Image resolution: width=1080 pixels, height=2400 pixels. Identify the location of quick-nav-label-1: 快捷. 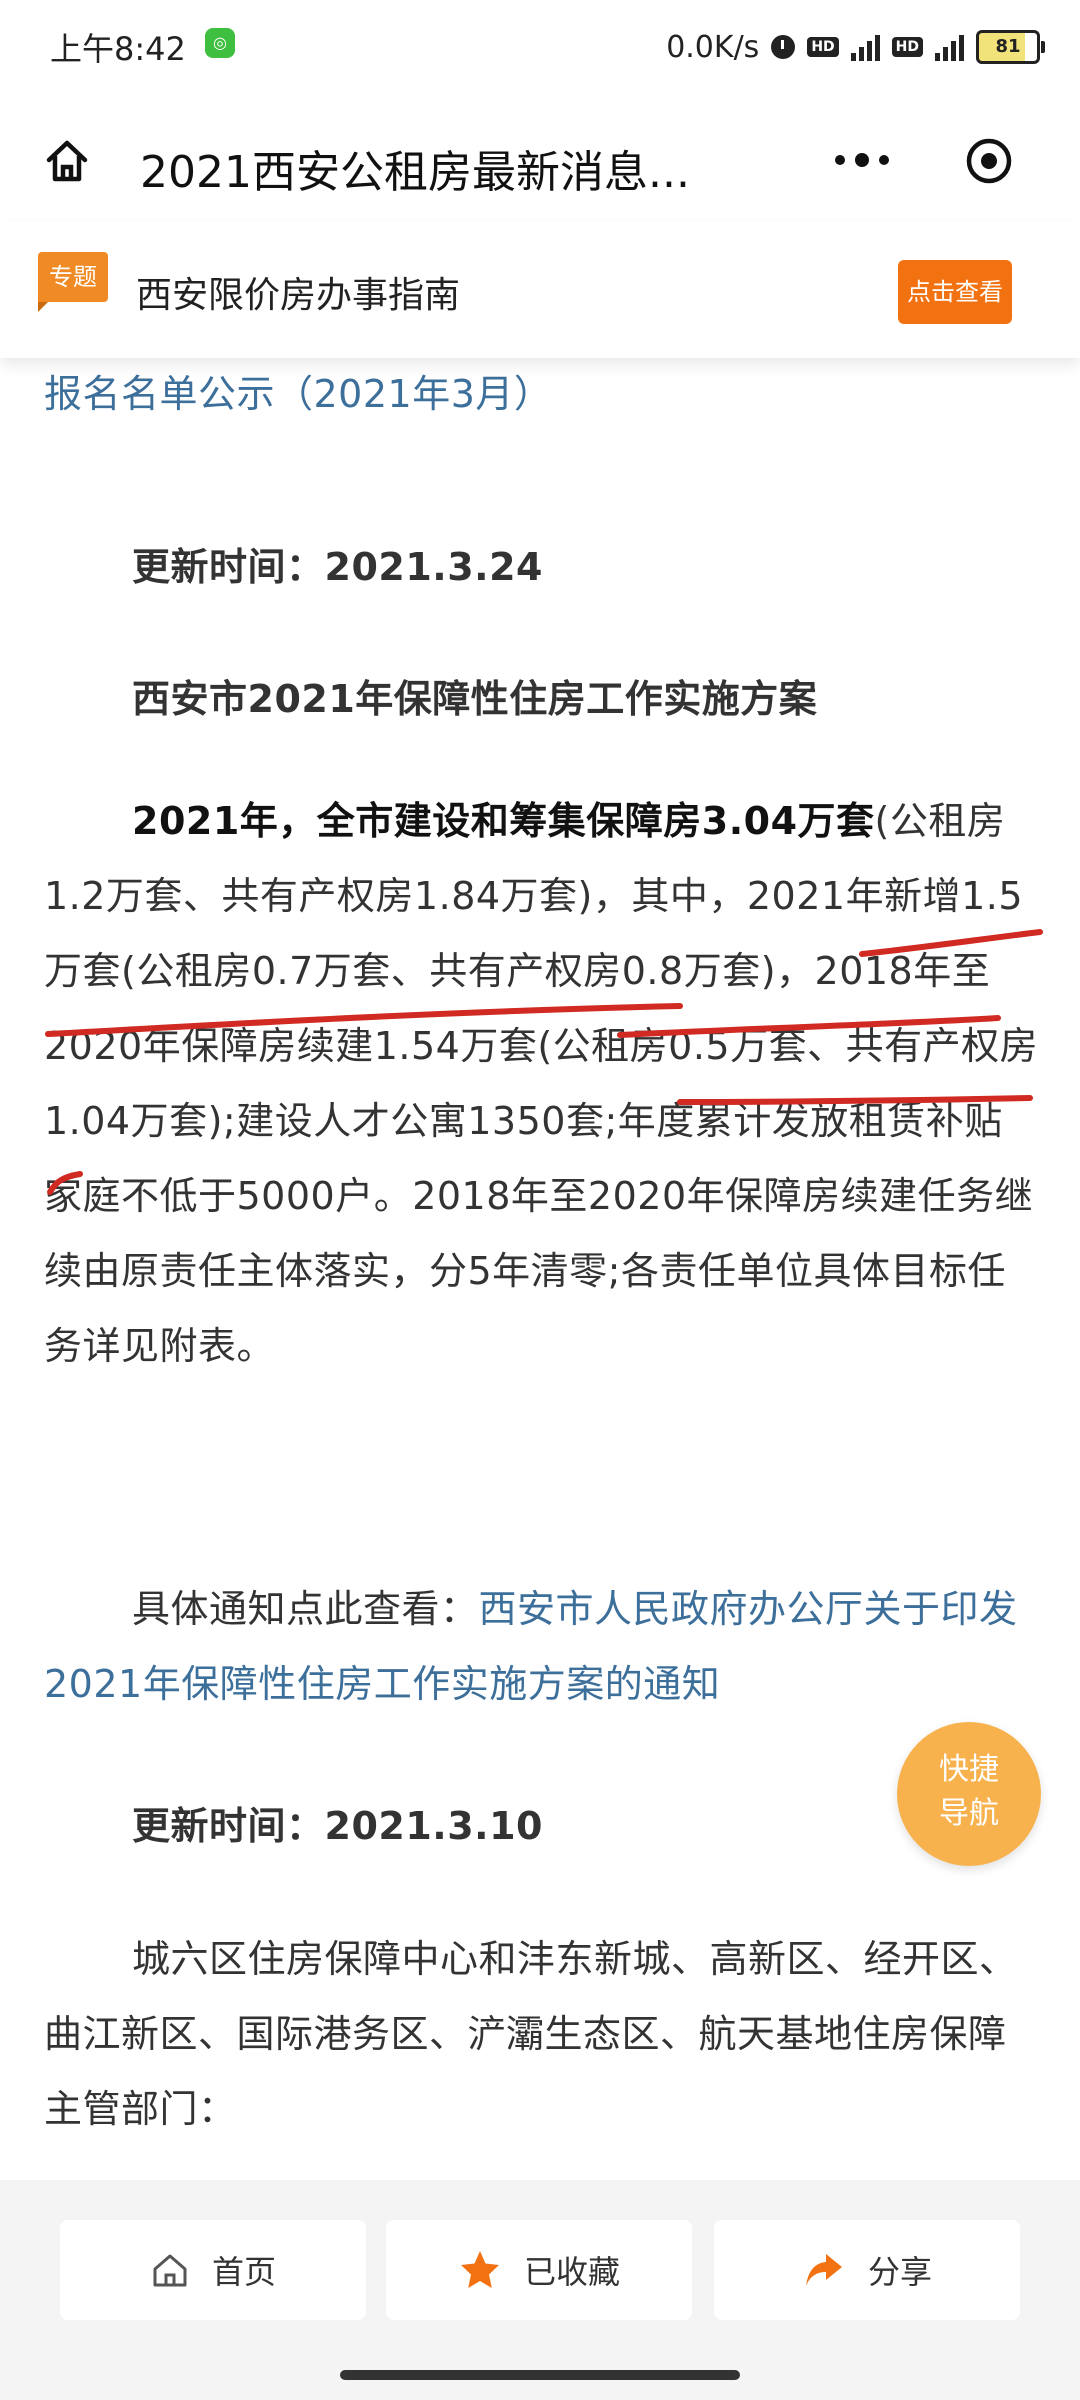
(969, 1769).